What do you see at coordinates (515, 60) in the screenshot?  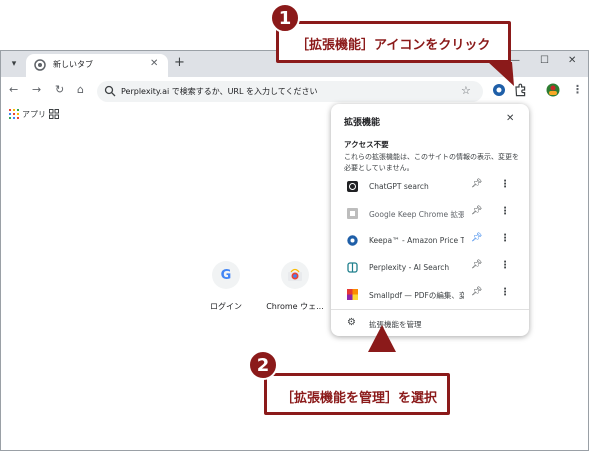 I see `minimize-icon: —` at bounding box center [515, 60].